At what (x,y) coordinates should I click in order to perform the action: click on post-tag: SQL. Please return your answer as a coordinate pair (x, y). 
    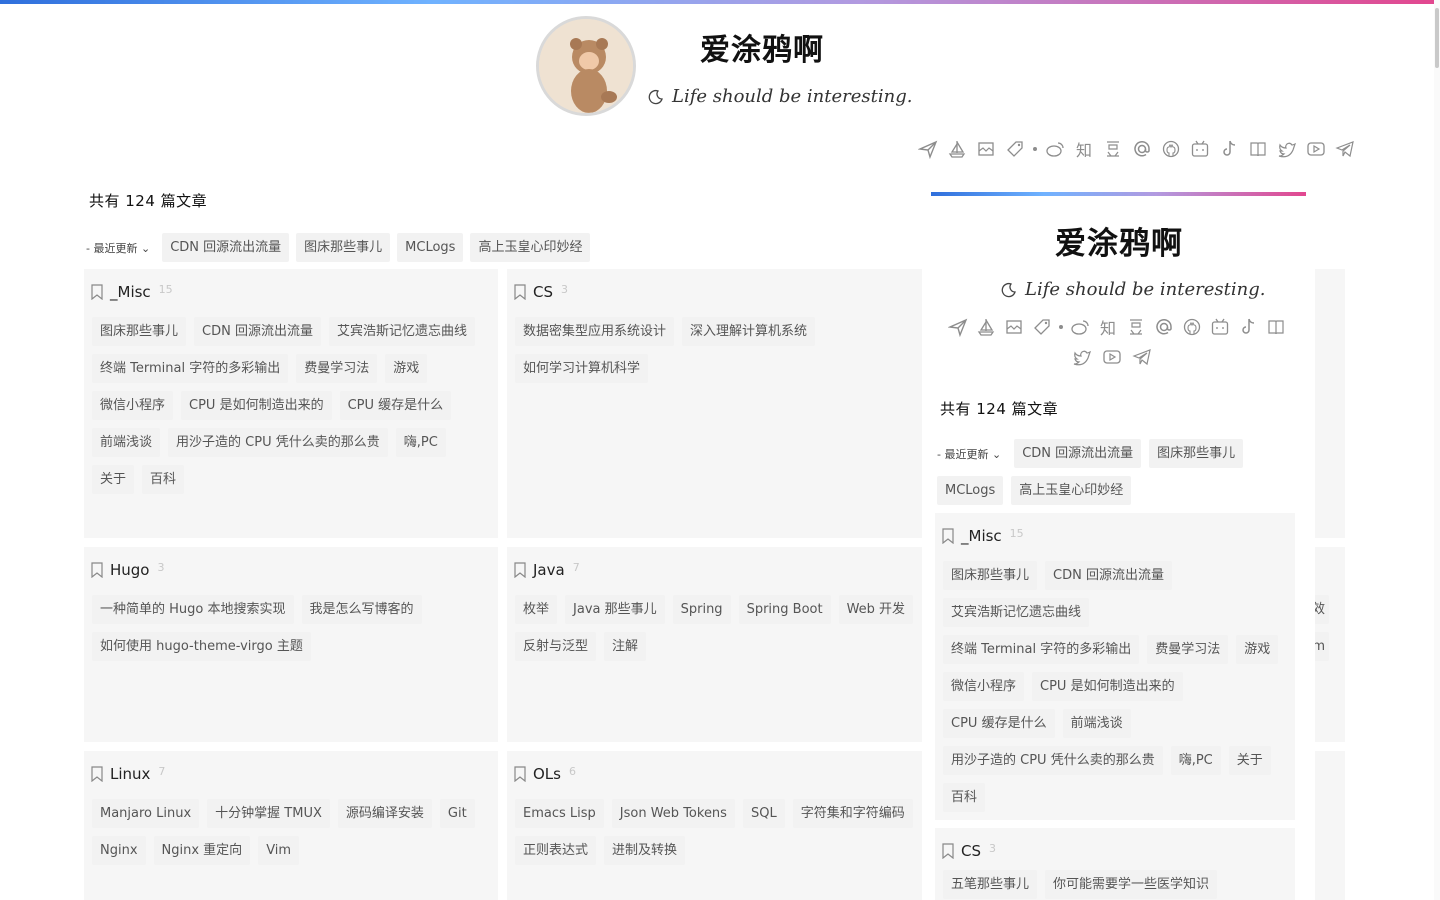
    Looking at the image, I should click on (763, 813).